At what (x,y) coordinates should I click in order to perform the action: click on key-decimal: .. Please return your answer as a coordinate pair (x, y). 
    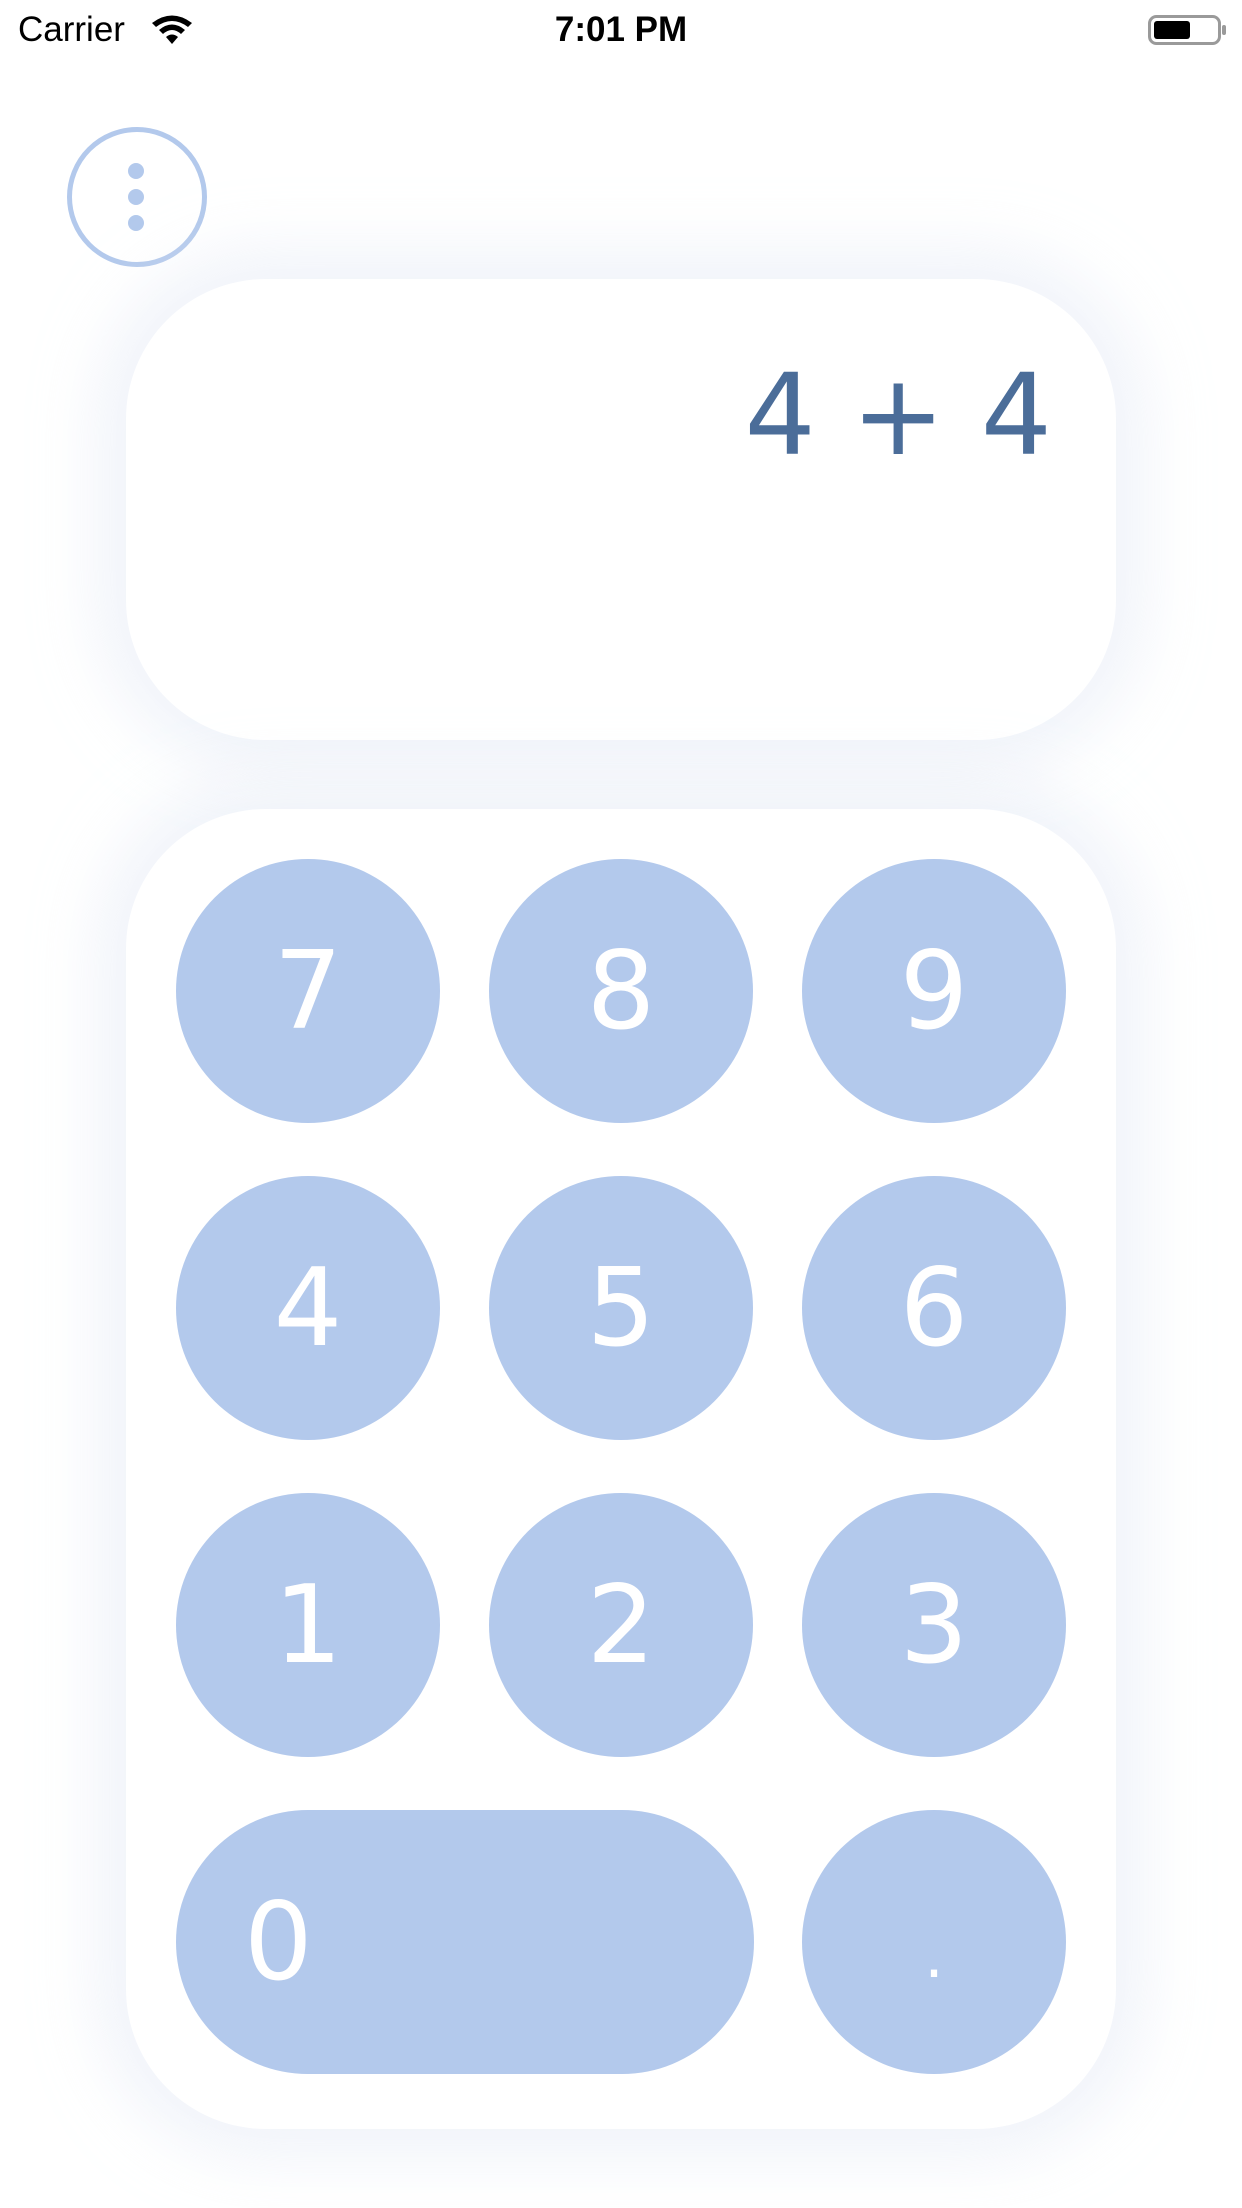
    Looking at the image, I should click on (934, 1942).